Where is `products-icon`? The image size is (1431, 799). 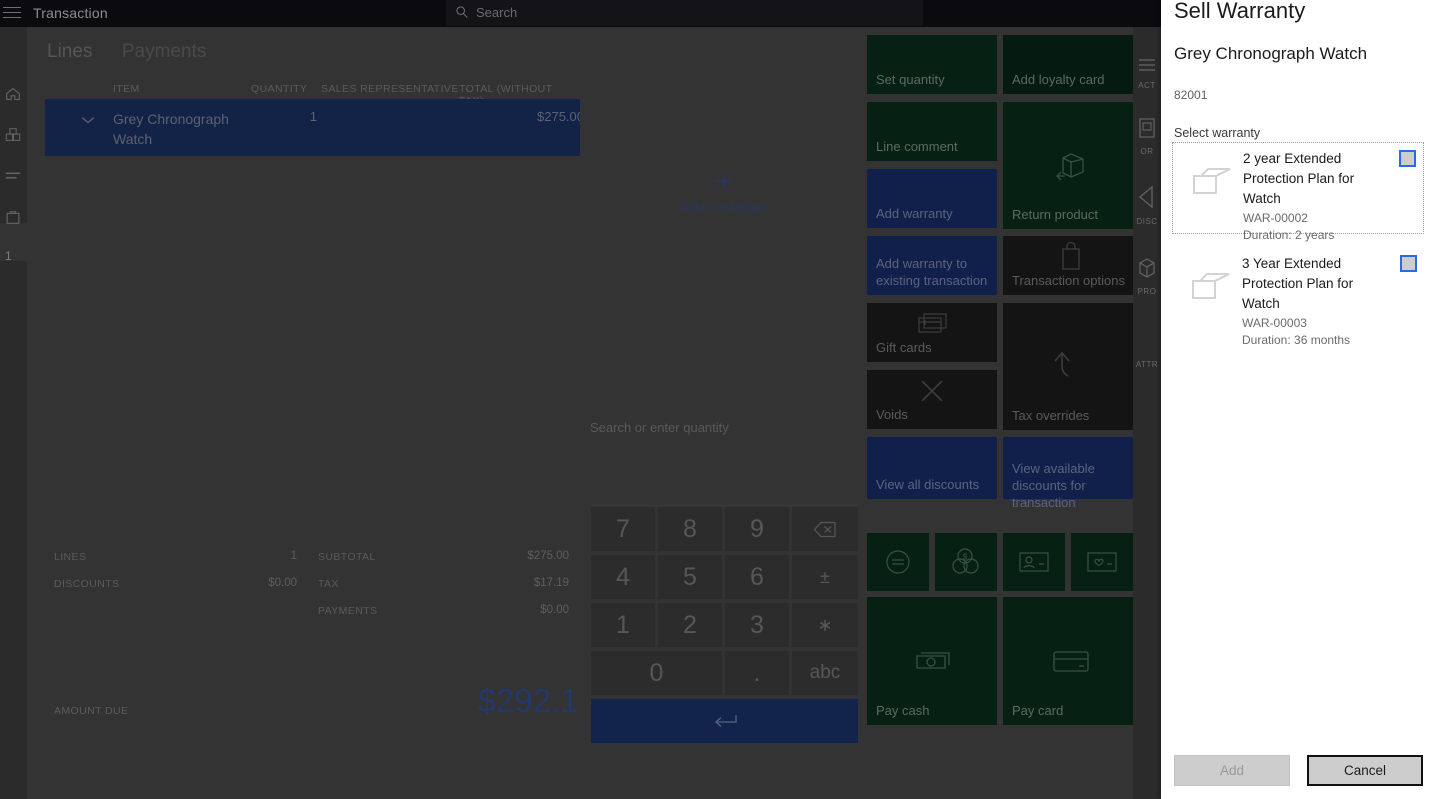
products-icon is located at coordinates (13, 135).